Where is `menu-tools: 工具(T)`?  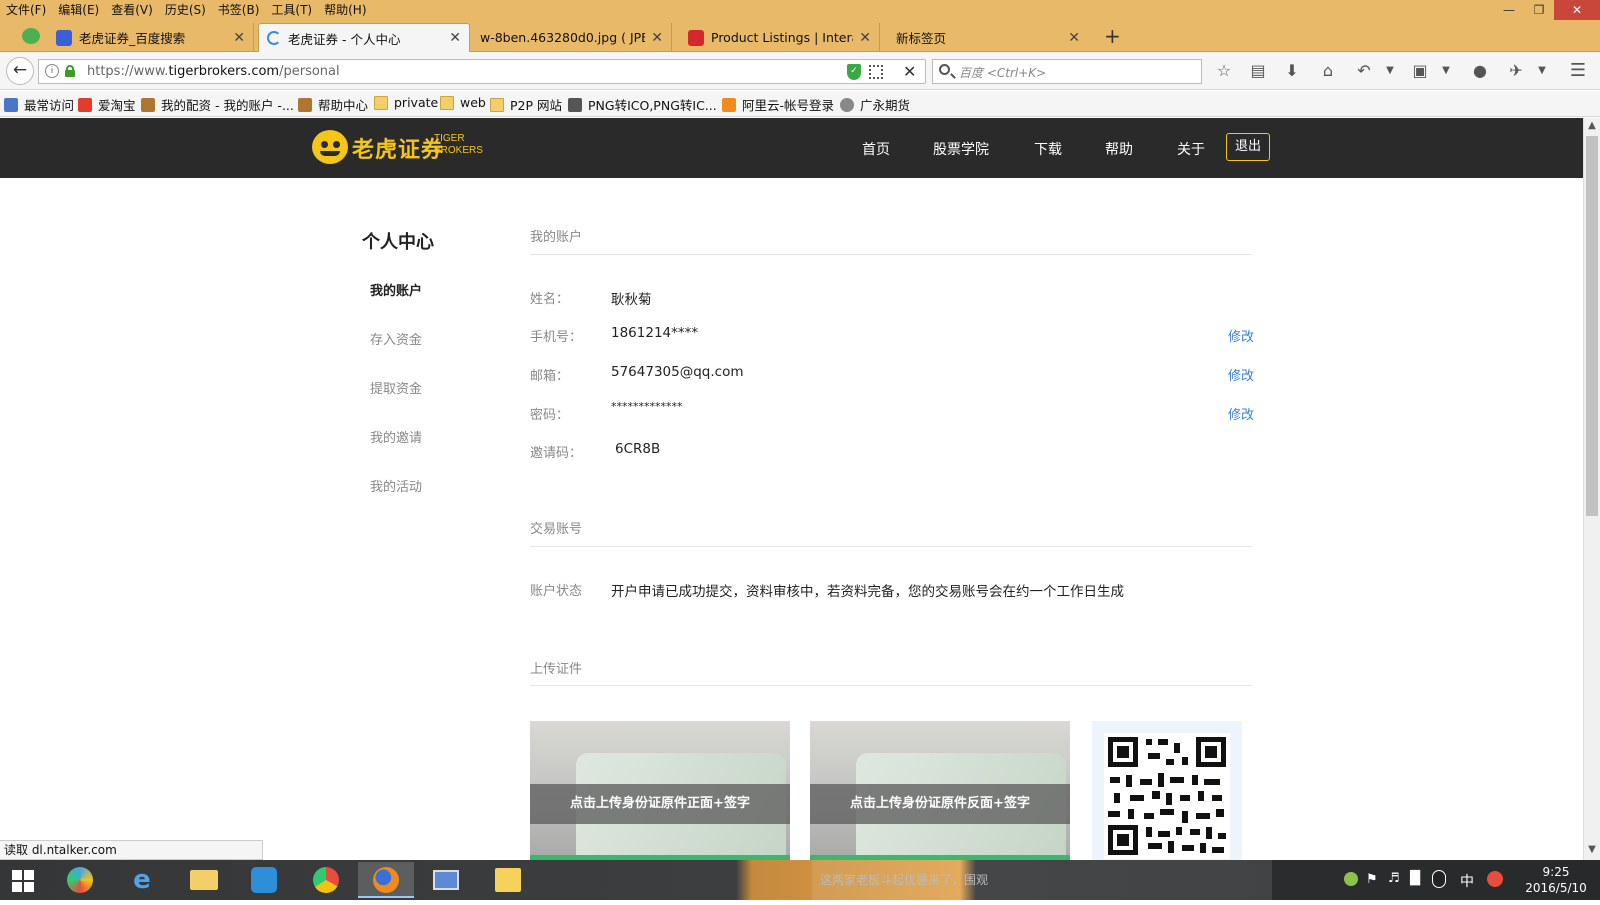
menu-tools: 工具(T) is located at coordinates (291, 10).